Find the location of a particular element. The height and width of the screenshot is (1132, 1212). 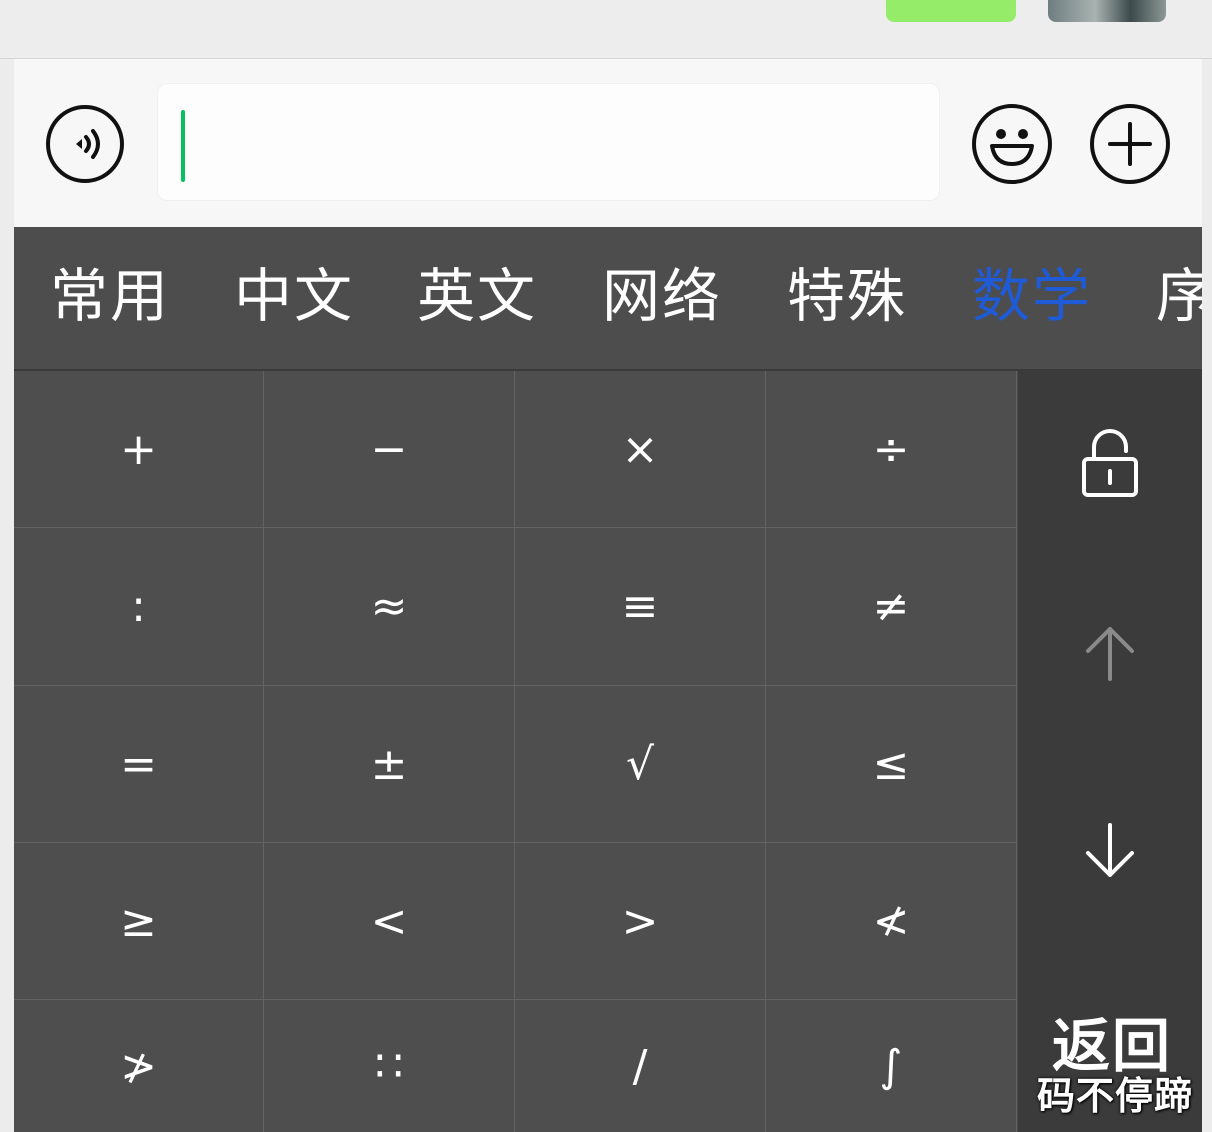

symbol-key: ≡ is located at coordinates (640, 607).